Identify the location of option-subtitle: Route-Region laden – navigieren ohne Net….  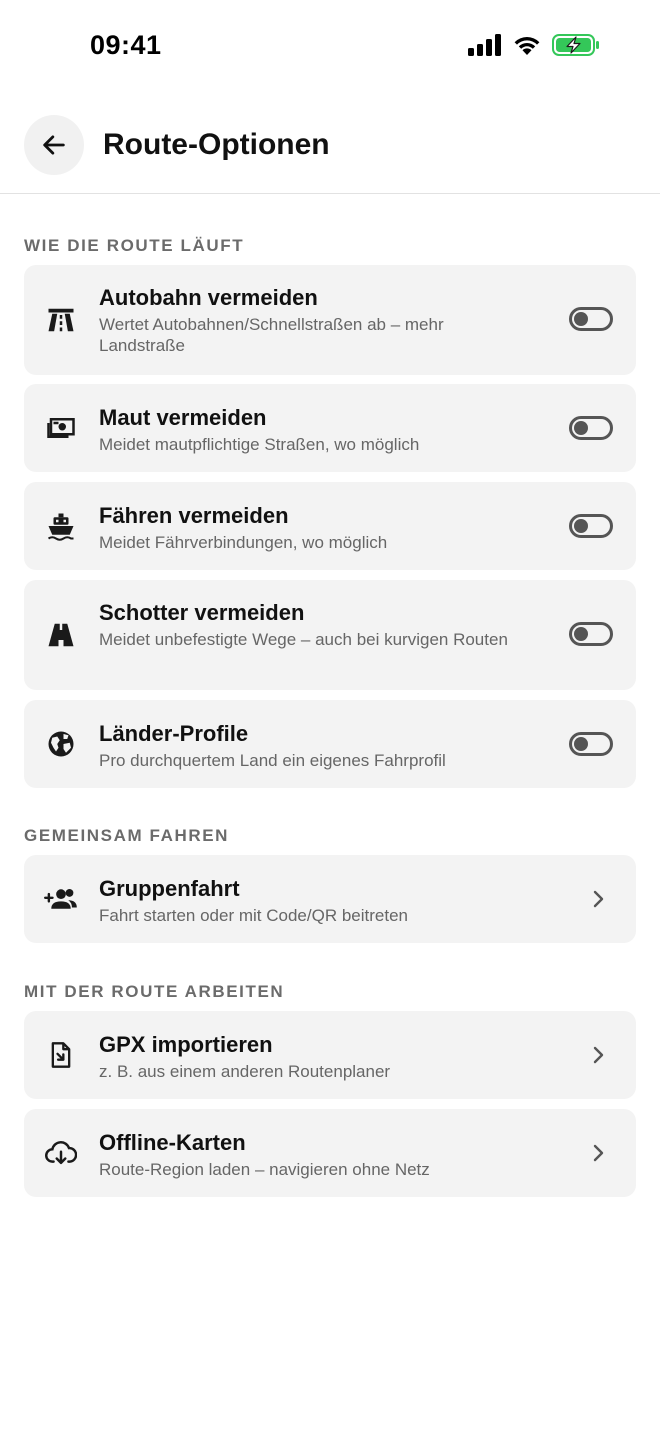
(264, 1169).